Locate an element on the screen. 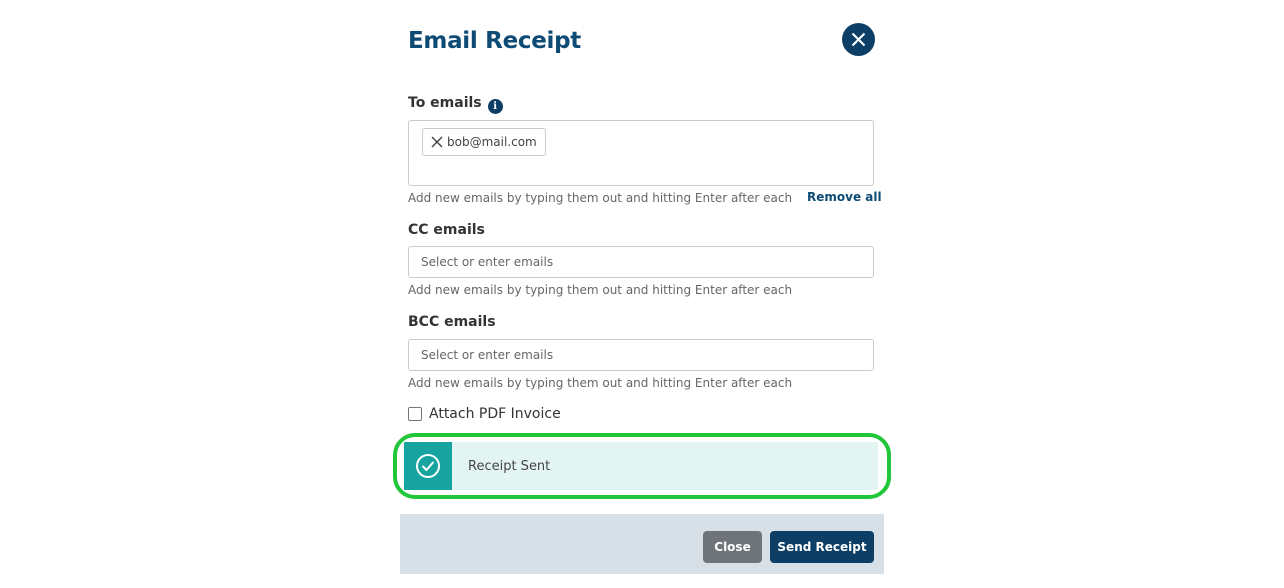  remove-chip-icon is located at coordinates (437, 142).